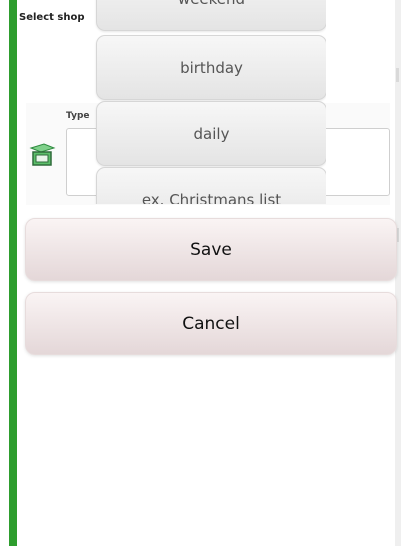  What do you see at coordinates (211, 185) in the screenshot?
I see `dropdown-option-christmas-list: ex. Christmans list` at bounding box center [211, 185].